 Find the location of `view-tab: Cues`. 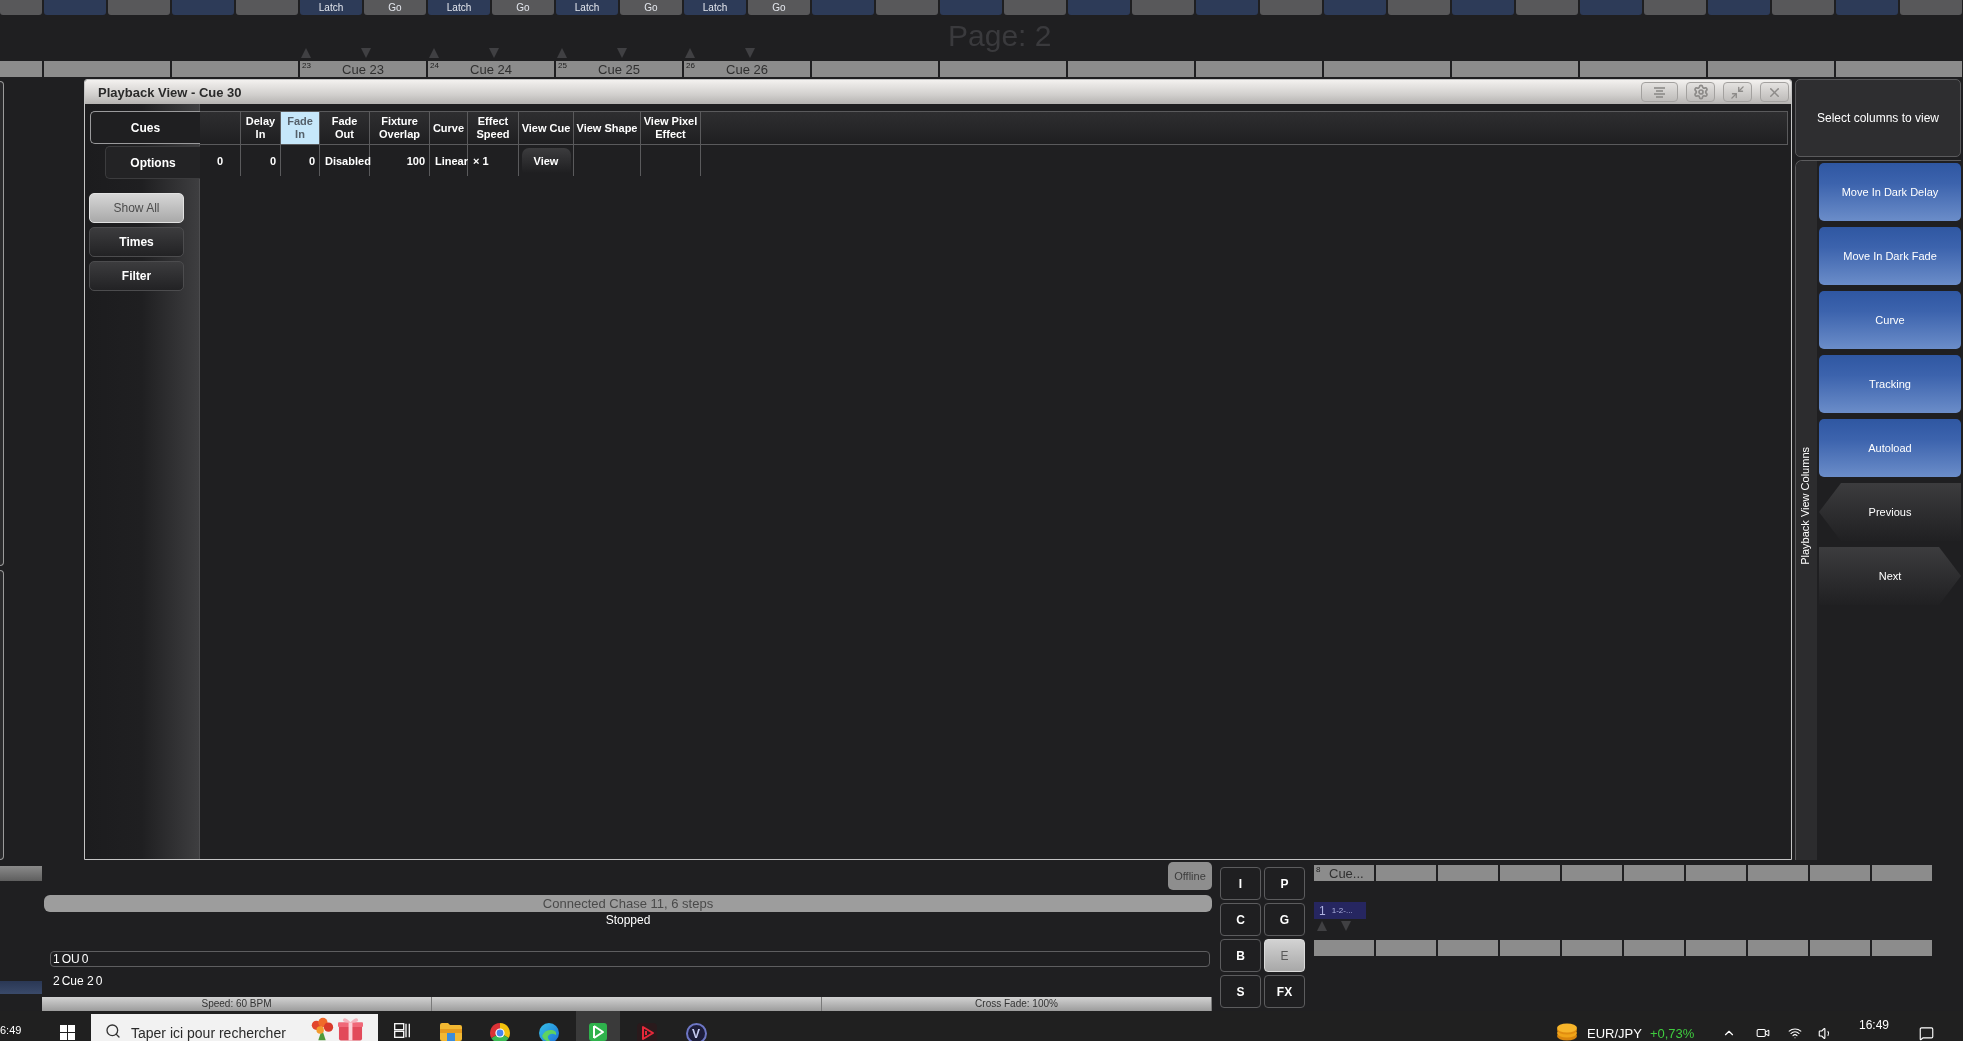

view-tab: Cues is located at coordinates (145, 127).